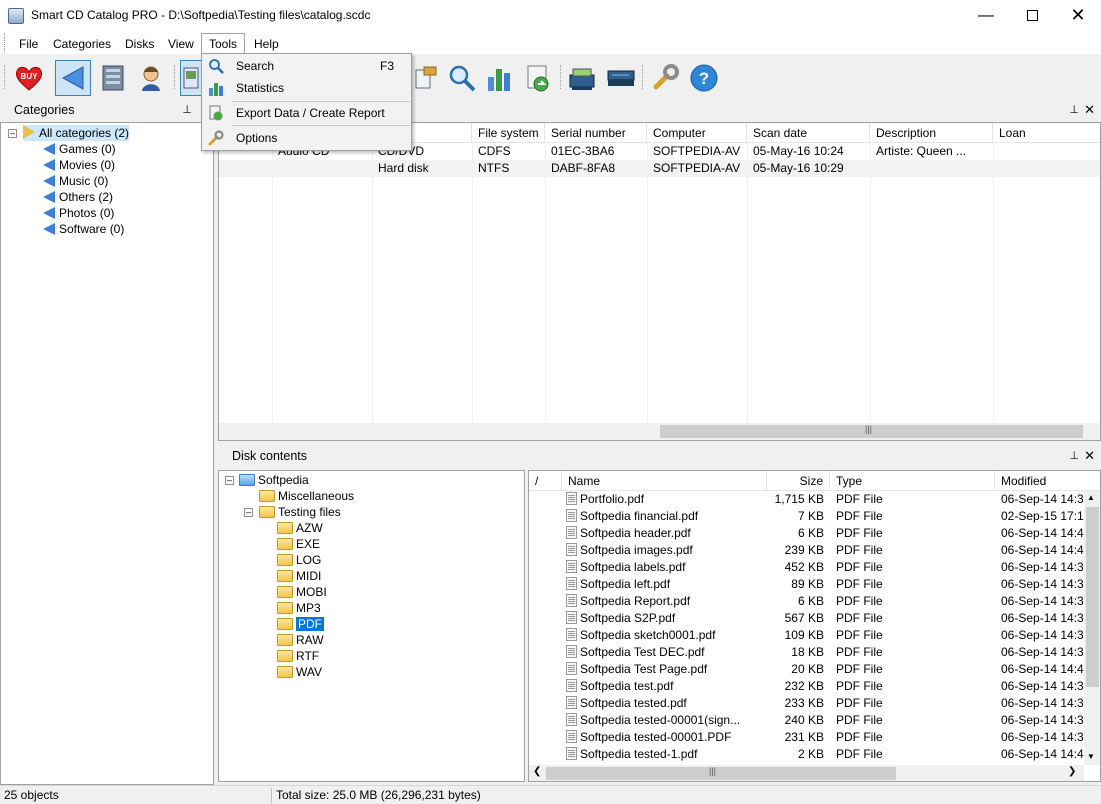 The height and width of the screenshot is (804, 1101). What do you see at coordinates (912, 481) in the screenshot?
I see `column-type: Type` at bounding box center [912, 481].